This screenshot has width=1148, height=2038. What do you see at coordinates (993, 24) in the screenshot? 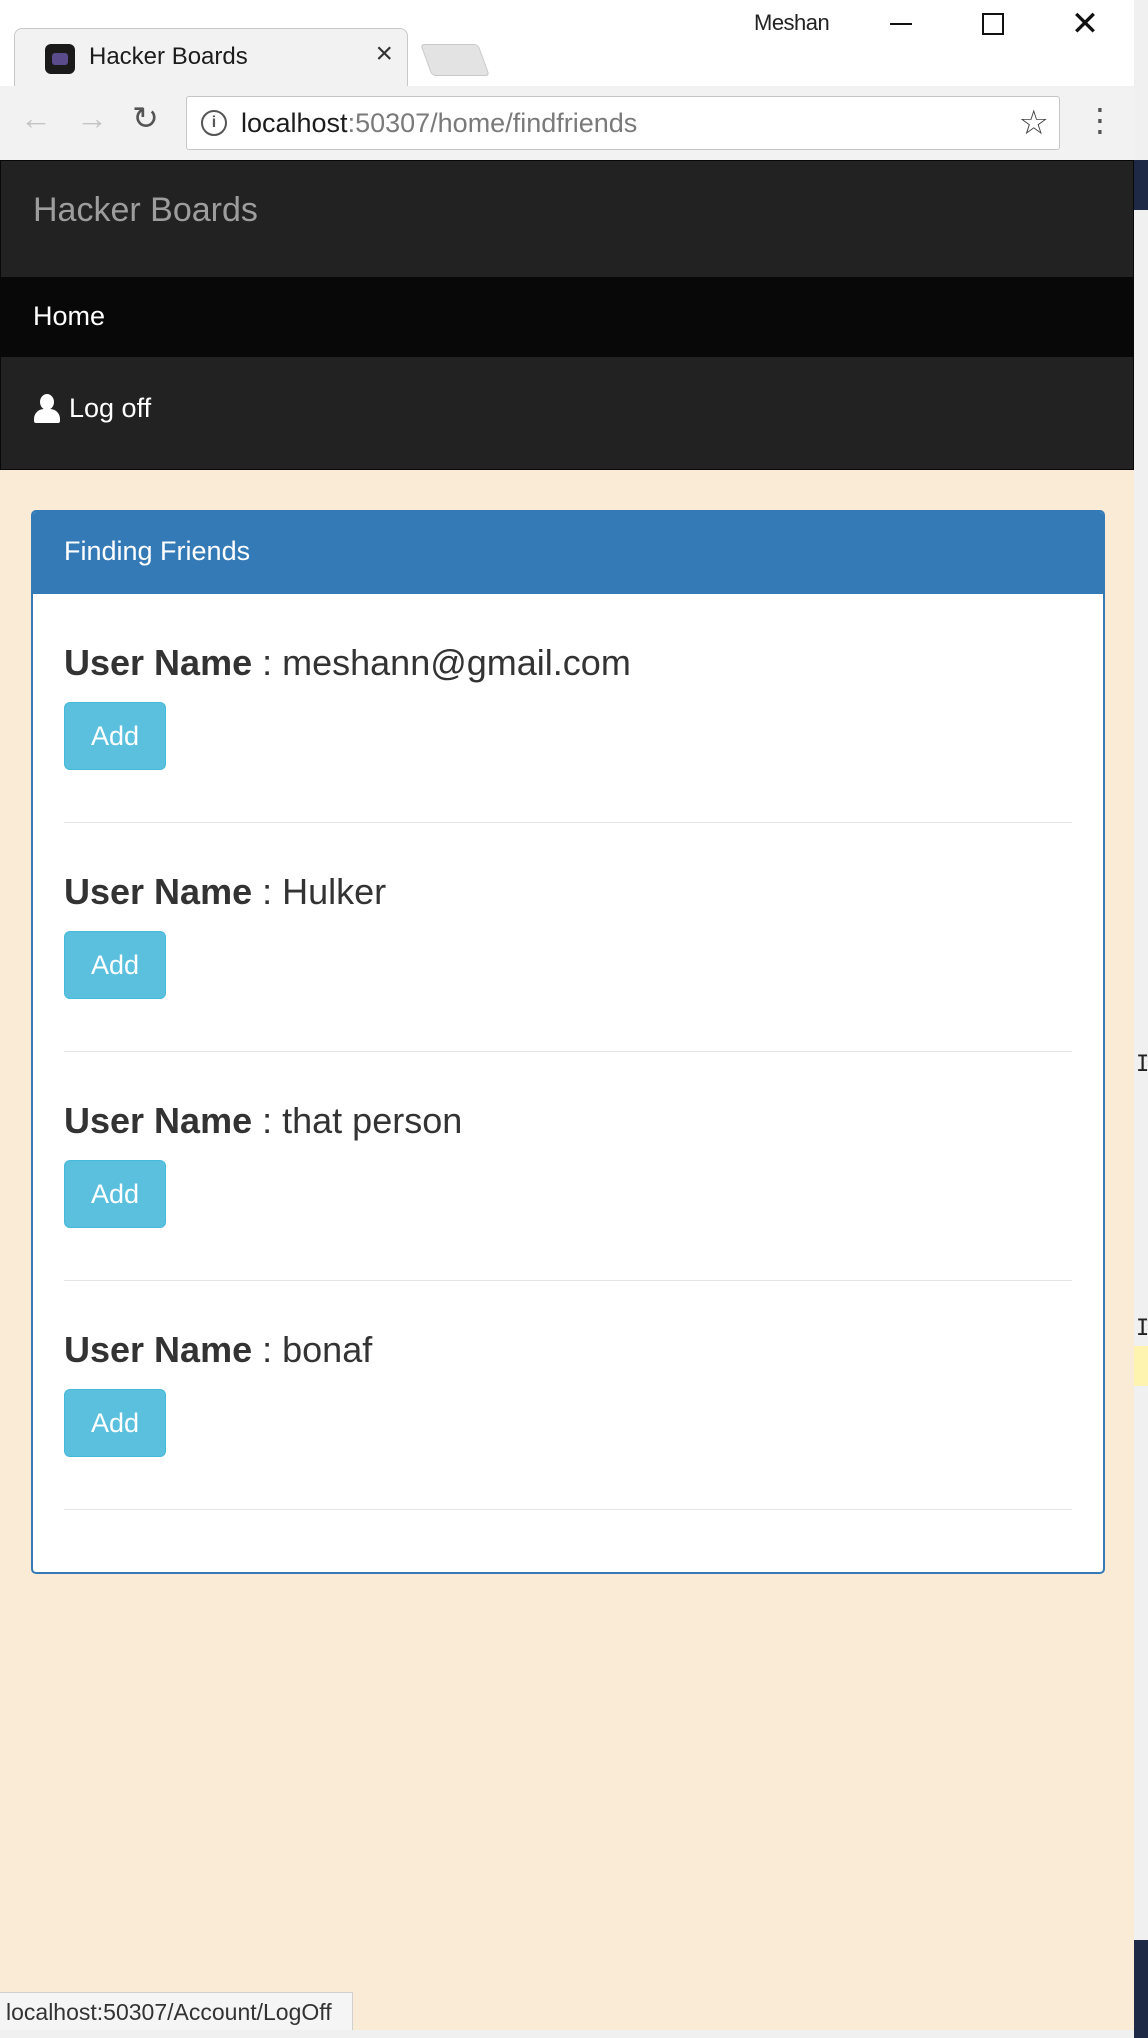
I see `maximize-icon` at bounding box center [993, 24].